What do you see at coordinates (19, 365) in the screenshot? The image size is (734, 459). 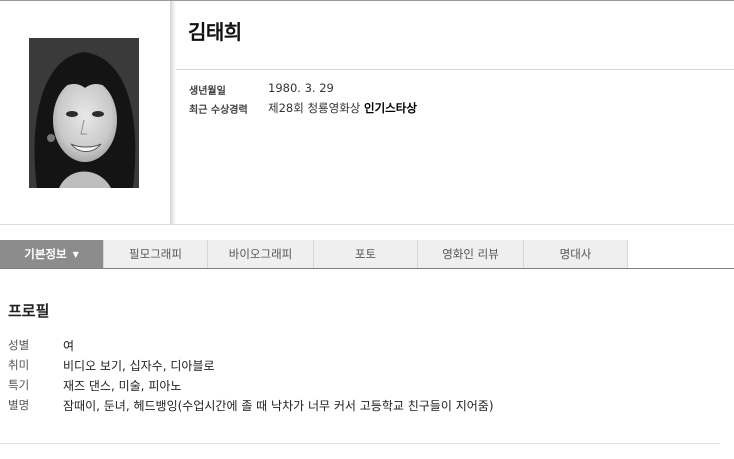 I see `hobby-label: 취미` at bounding box center [19, 365].